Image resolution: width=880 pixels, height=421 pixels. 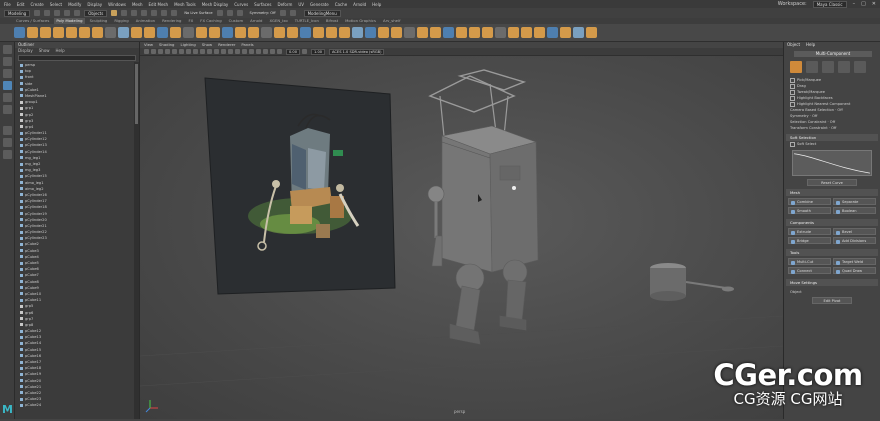 What do you see at coordinates (134, 13) in the screenshot?
I see `select-component-icon` at bounding box center [134, 13].